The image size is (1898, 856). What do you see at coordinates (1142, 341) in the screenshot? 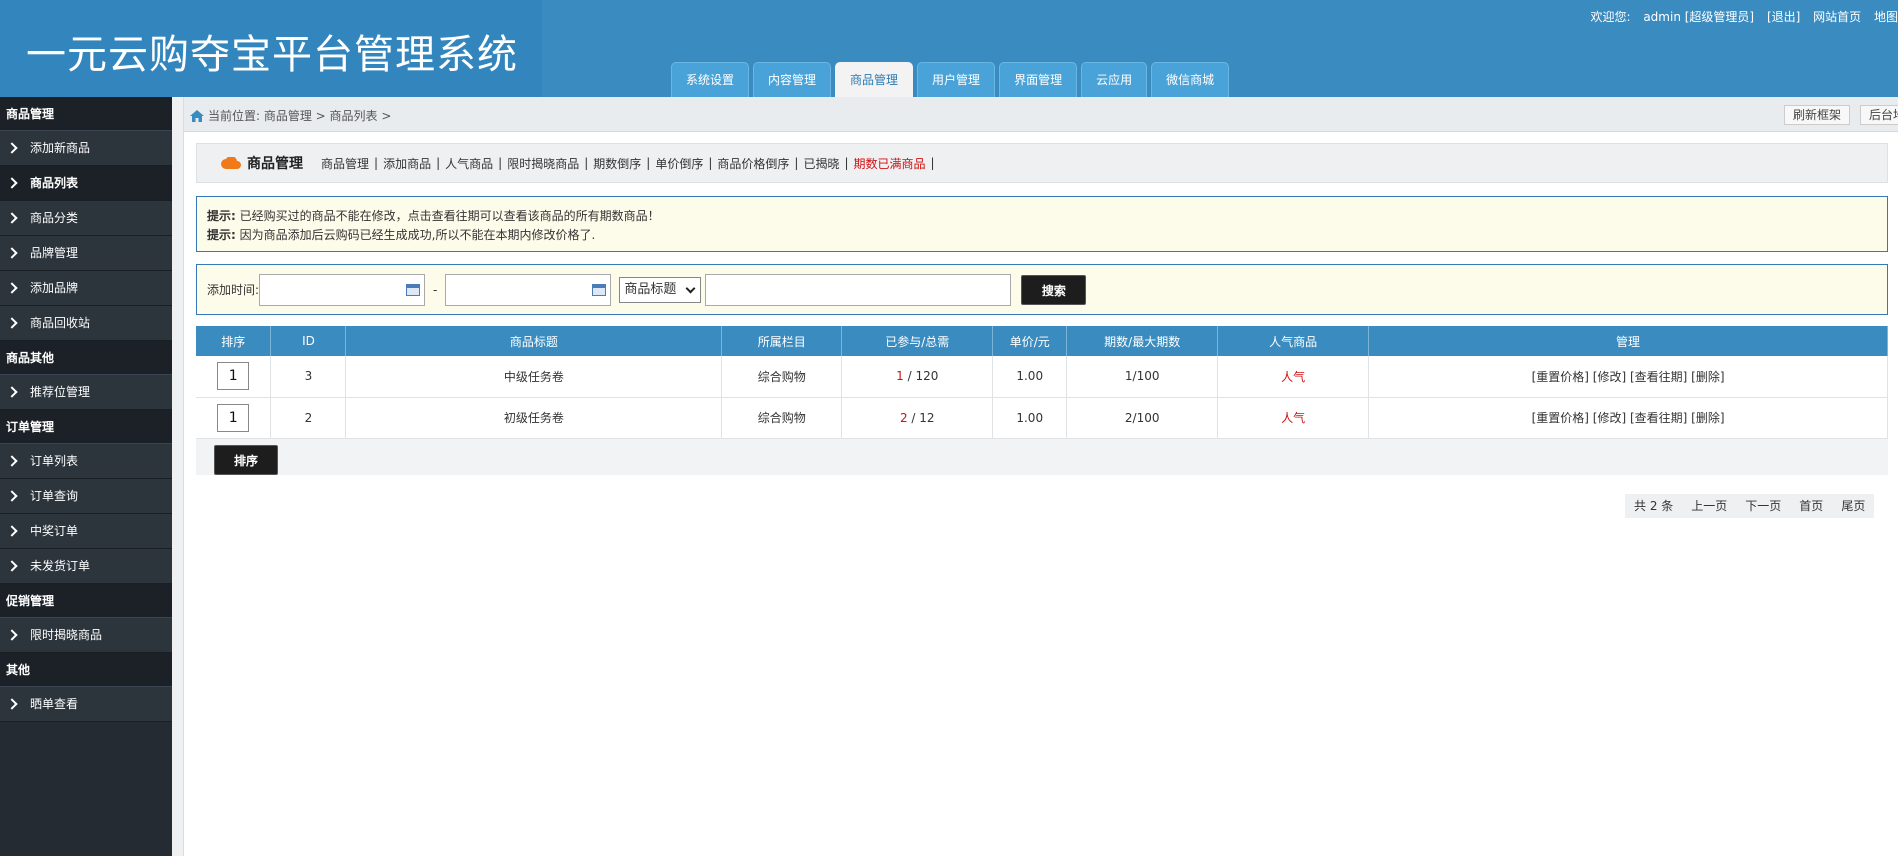
I see `column-header: 期数/最大期数` at bounding box center [1142, 341].